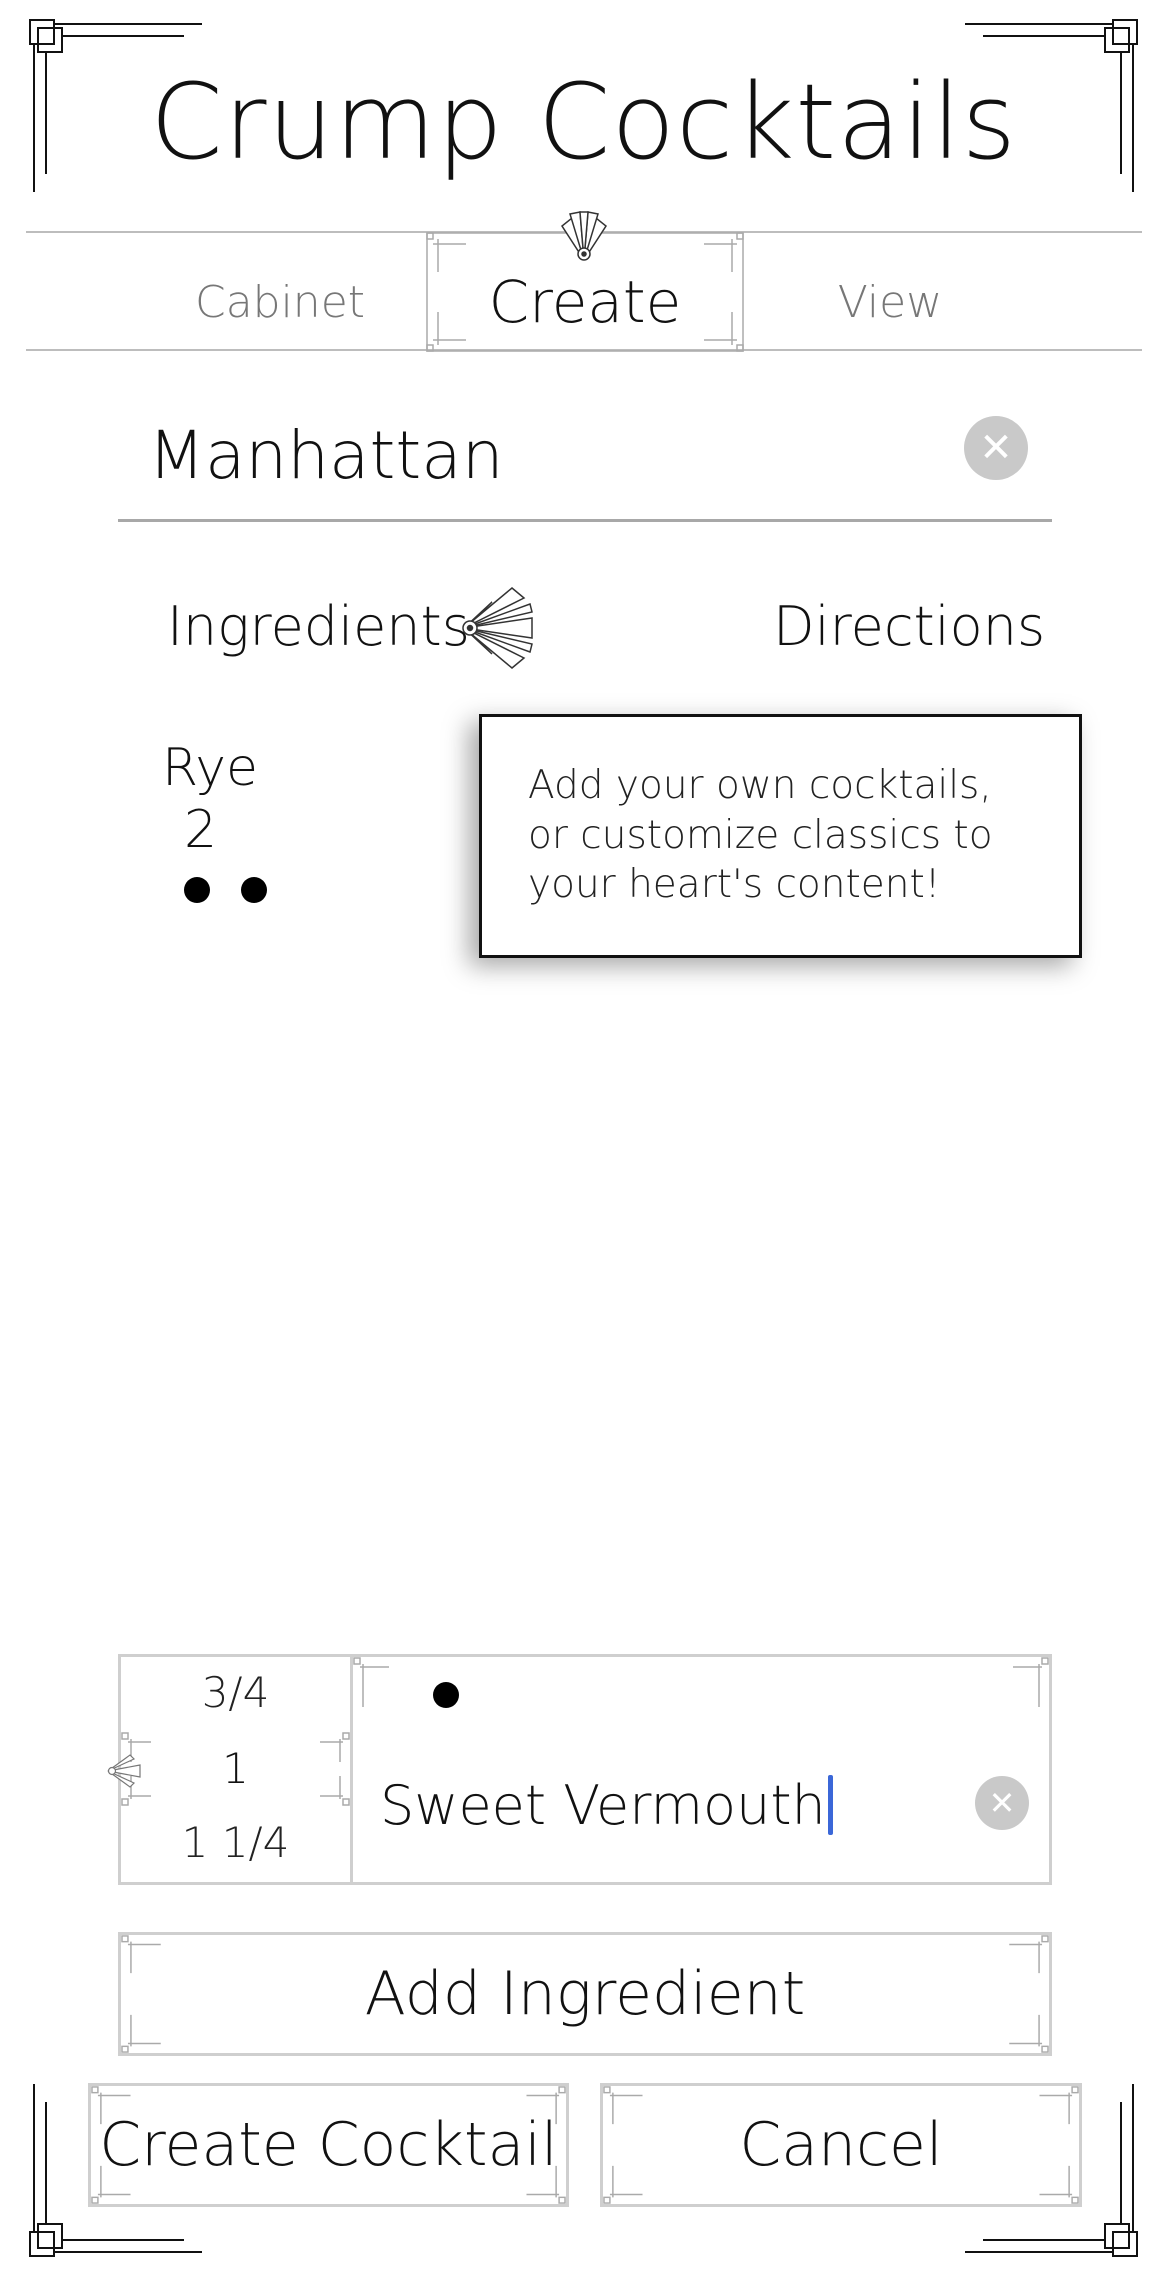  What do you see at coordinates (201, 830) in the screenshot?
I see `ingredient-amount: 2` at bounding box center [201, 830].